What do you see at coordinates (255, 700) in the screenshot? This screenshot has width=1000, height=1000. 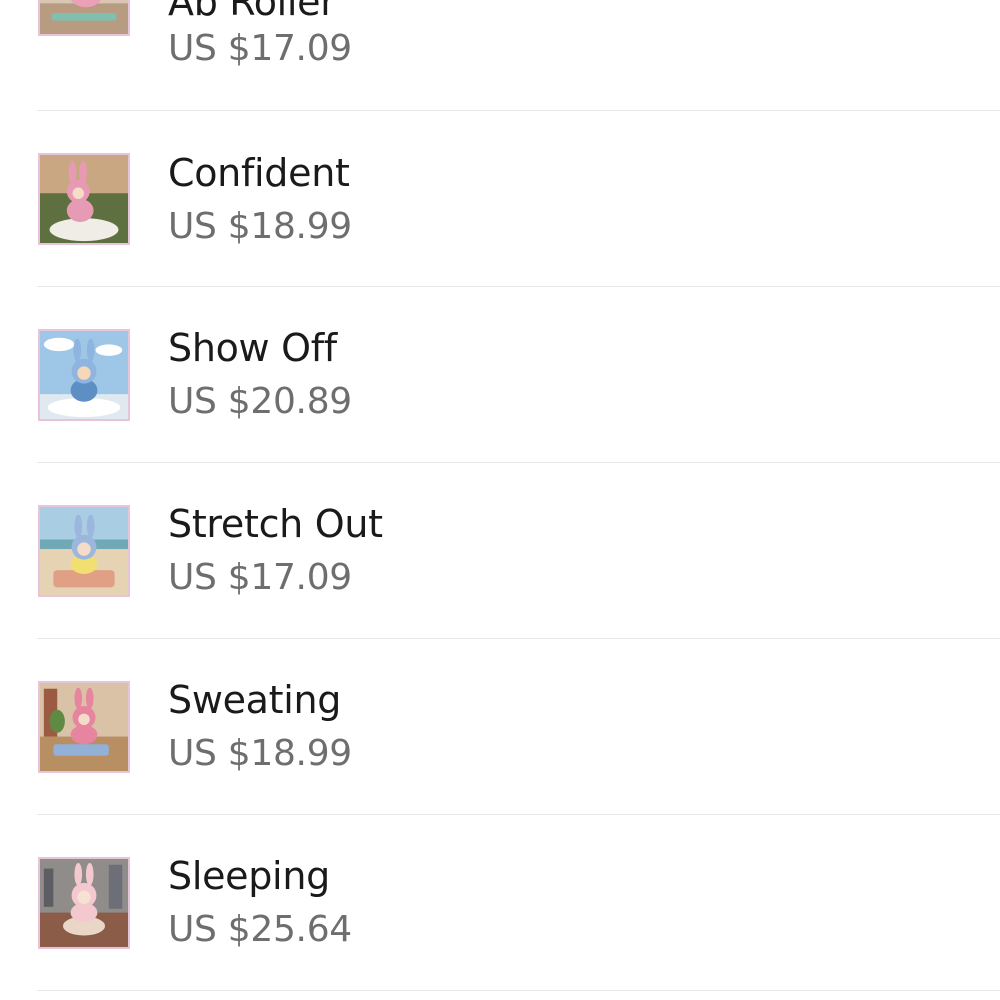 I see `product-title: Sweating` at bounding box center [255, 700].